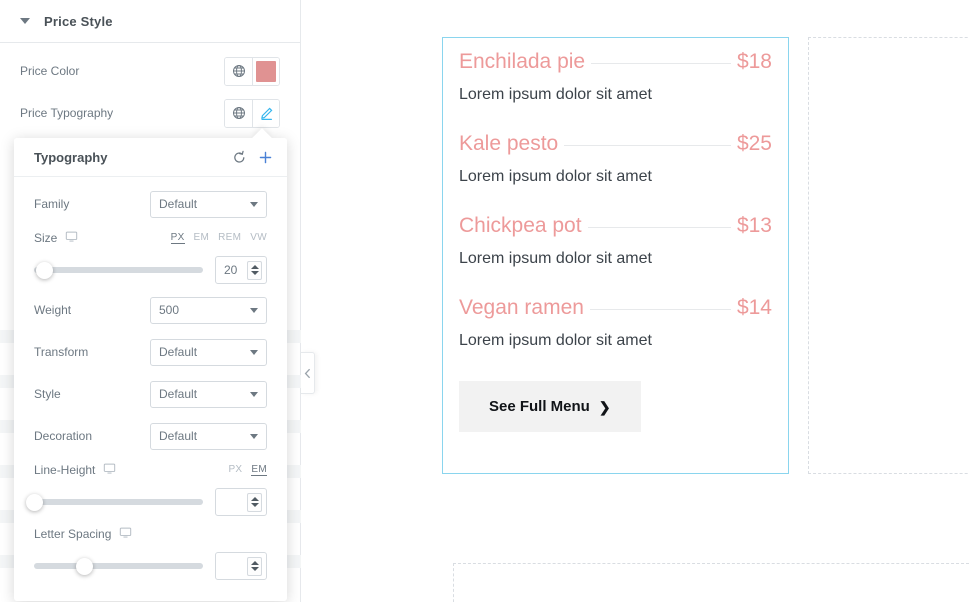  I want to click on letter-spacing-label: Letter Spacing, so click(73, 534).